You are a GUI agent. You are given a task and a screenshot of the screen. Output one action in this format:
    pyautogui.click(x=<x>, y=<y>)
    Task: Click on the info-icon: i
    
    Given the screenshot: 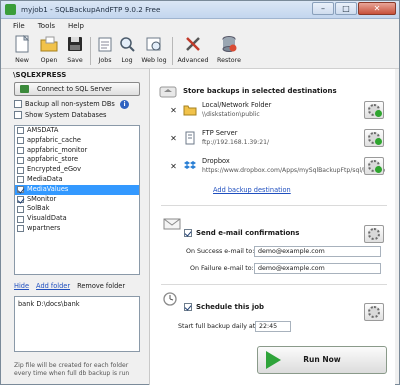 What is the action you would take?
    pyautogui.click(x=124, y=104)
    